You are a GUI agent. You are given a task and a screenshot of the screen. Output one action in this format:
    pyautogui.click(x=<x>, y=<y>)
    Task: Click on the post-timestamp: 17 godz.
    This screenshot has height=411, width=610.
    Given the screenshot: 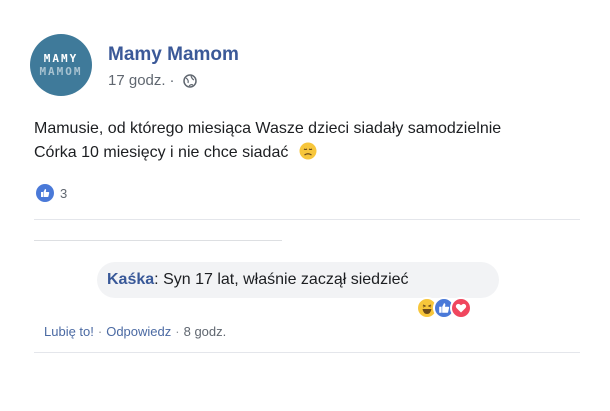 What is the action you would take?
    pyautogui.click(x=137, y=80)
    